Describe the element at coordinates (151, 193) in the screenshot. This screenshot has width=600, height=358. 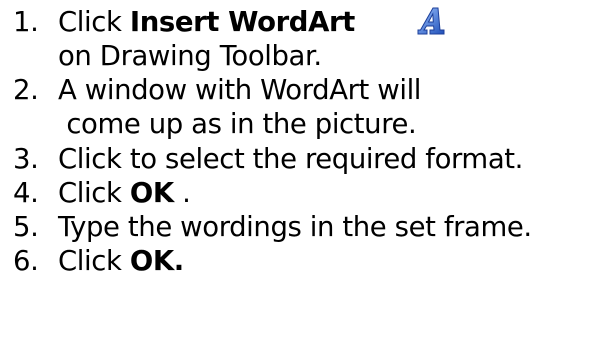
I see `step-text-bold: OK` at that location.